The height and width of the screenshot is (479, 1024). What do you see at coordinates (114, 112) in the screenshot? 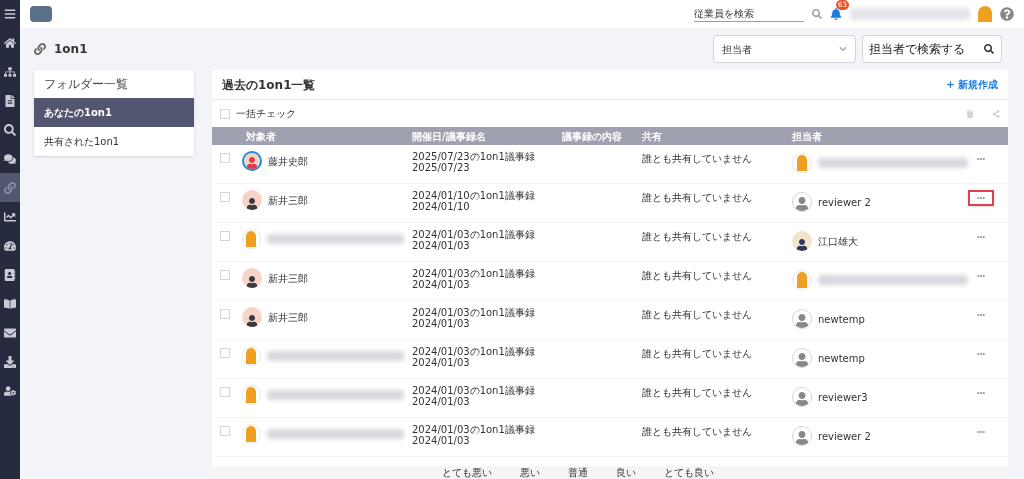
I see `folder-item: あなたの1on1` at bounding box center [114, 112].